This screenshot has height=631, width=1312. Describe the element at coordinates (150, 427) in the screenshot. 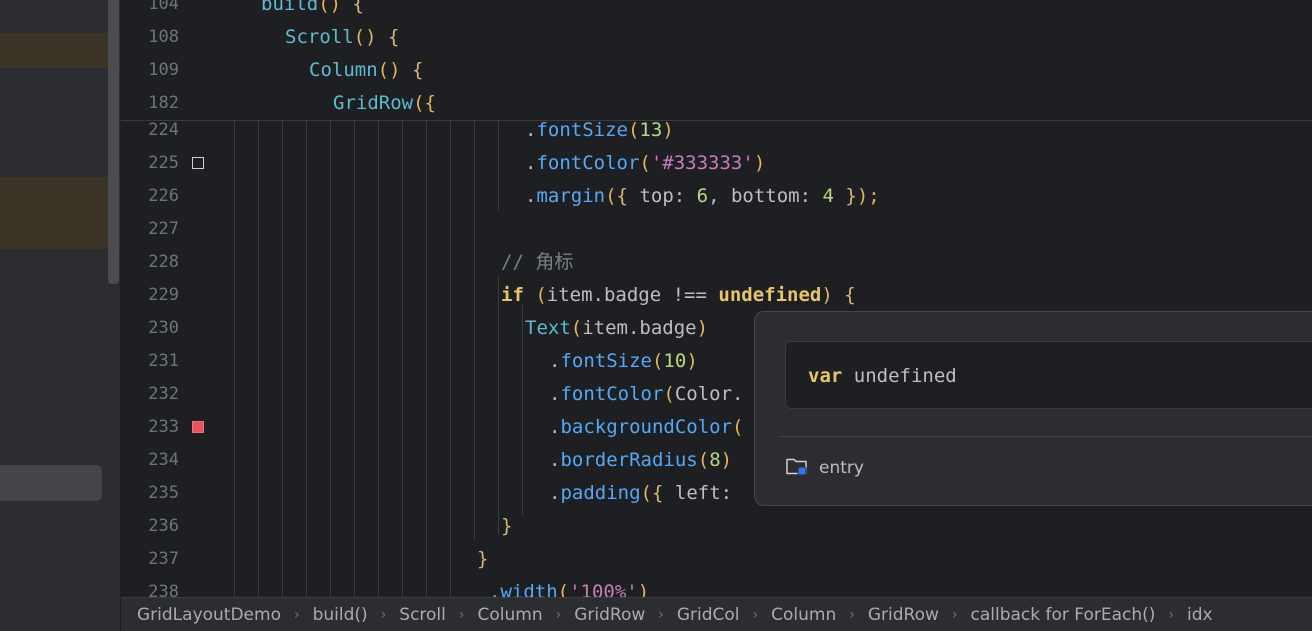

I see `line-number: 233` at that location.